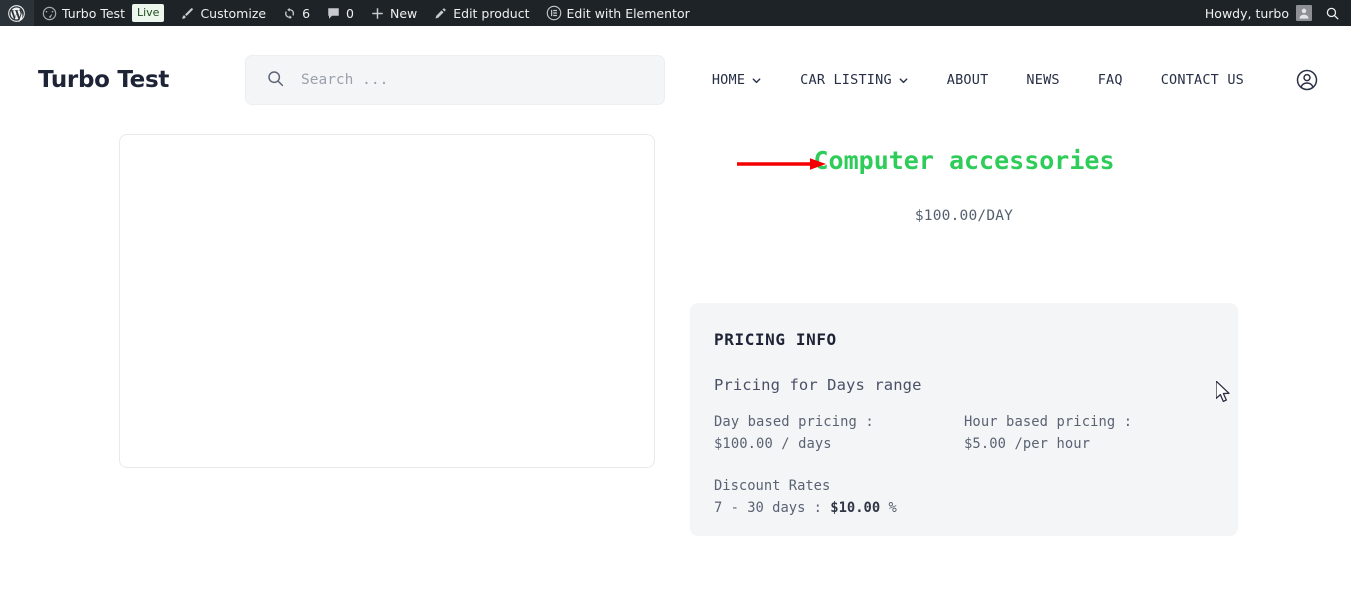 The width and height of the screenshot is (1351, 607). What do you see at coordinates (1089, 433) in the screenshot?
I see `pricing-column-hour-based: Hour based pricing : $5.00 /per hour` at bounding box center [1089, 433].